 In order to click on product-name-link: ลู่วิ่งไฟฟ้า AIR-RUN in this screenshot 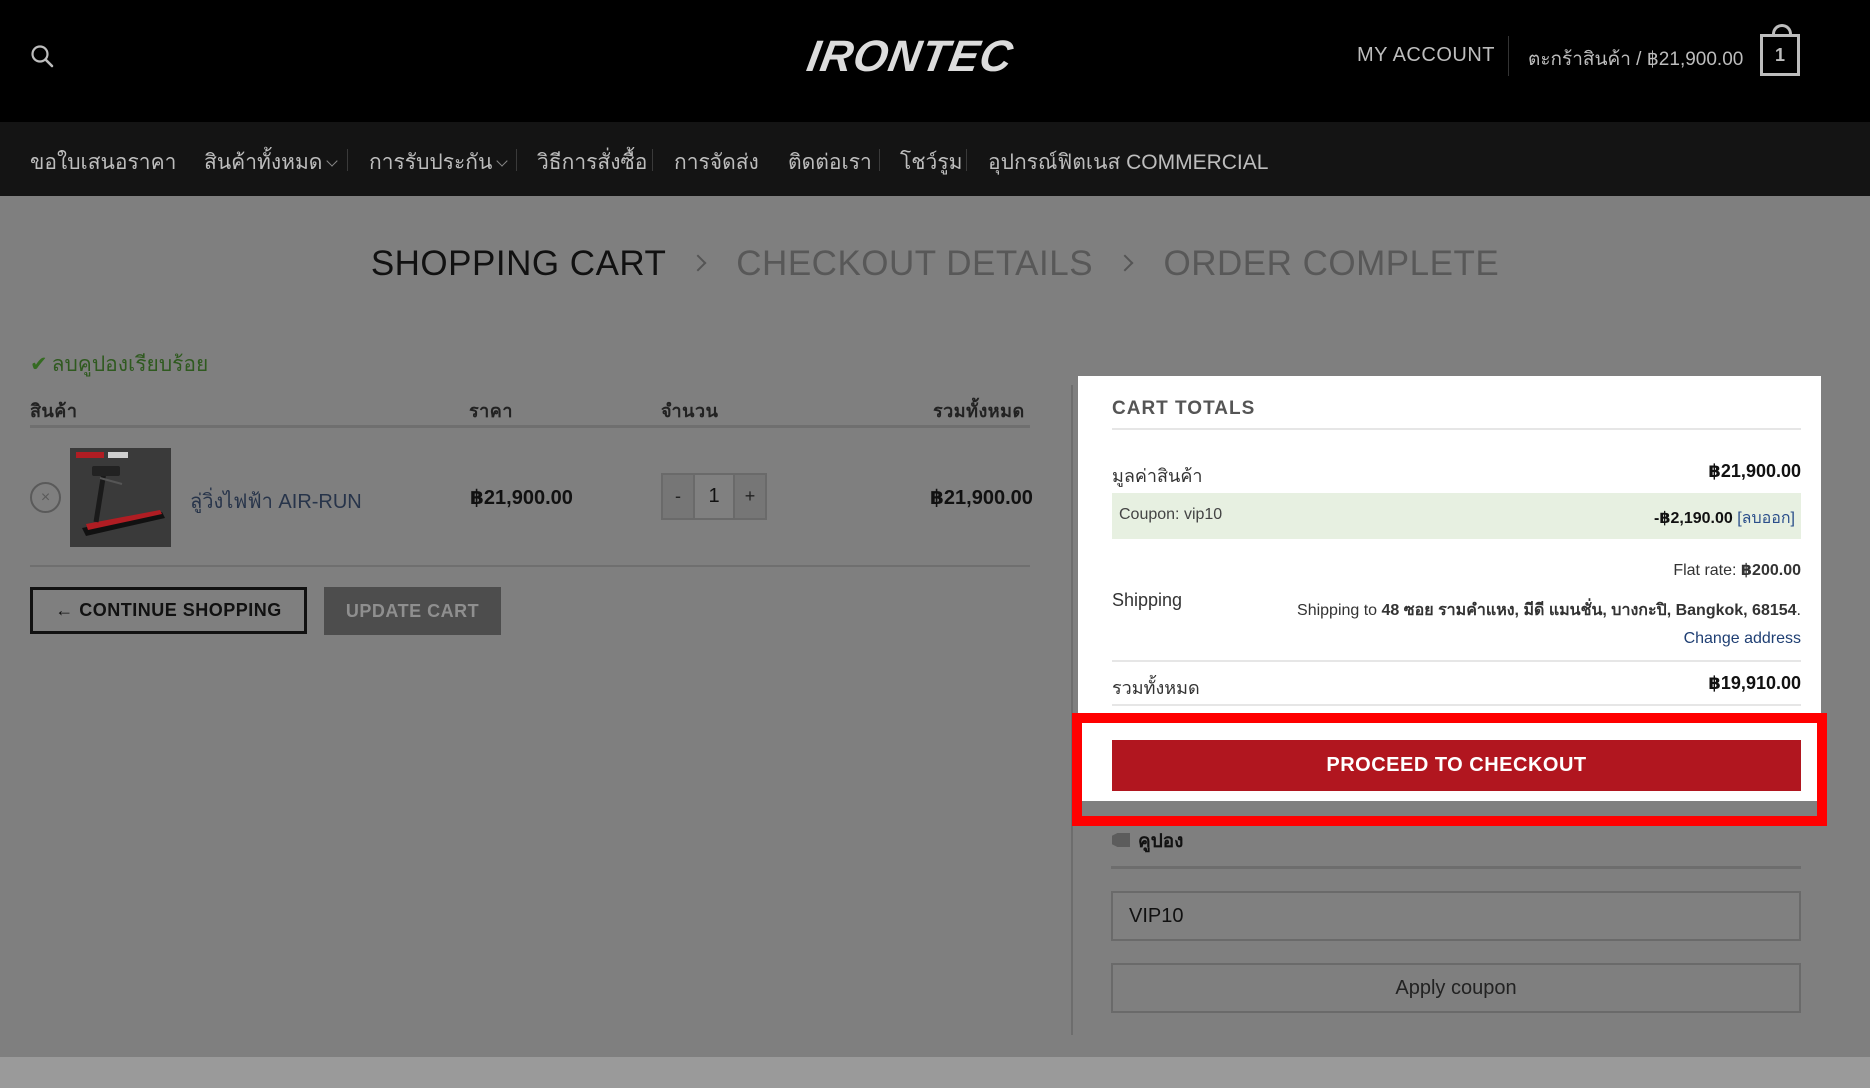, I will do `click(276, 501)`.